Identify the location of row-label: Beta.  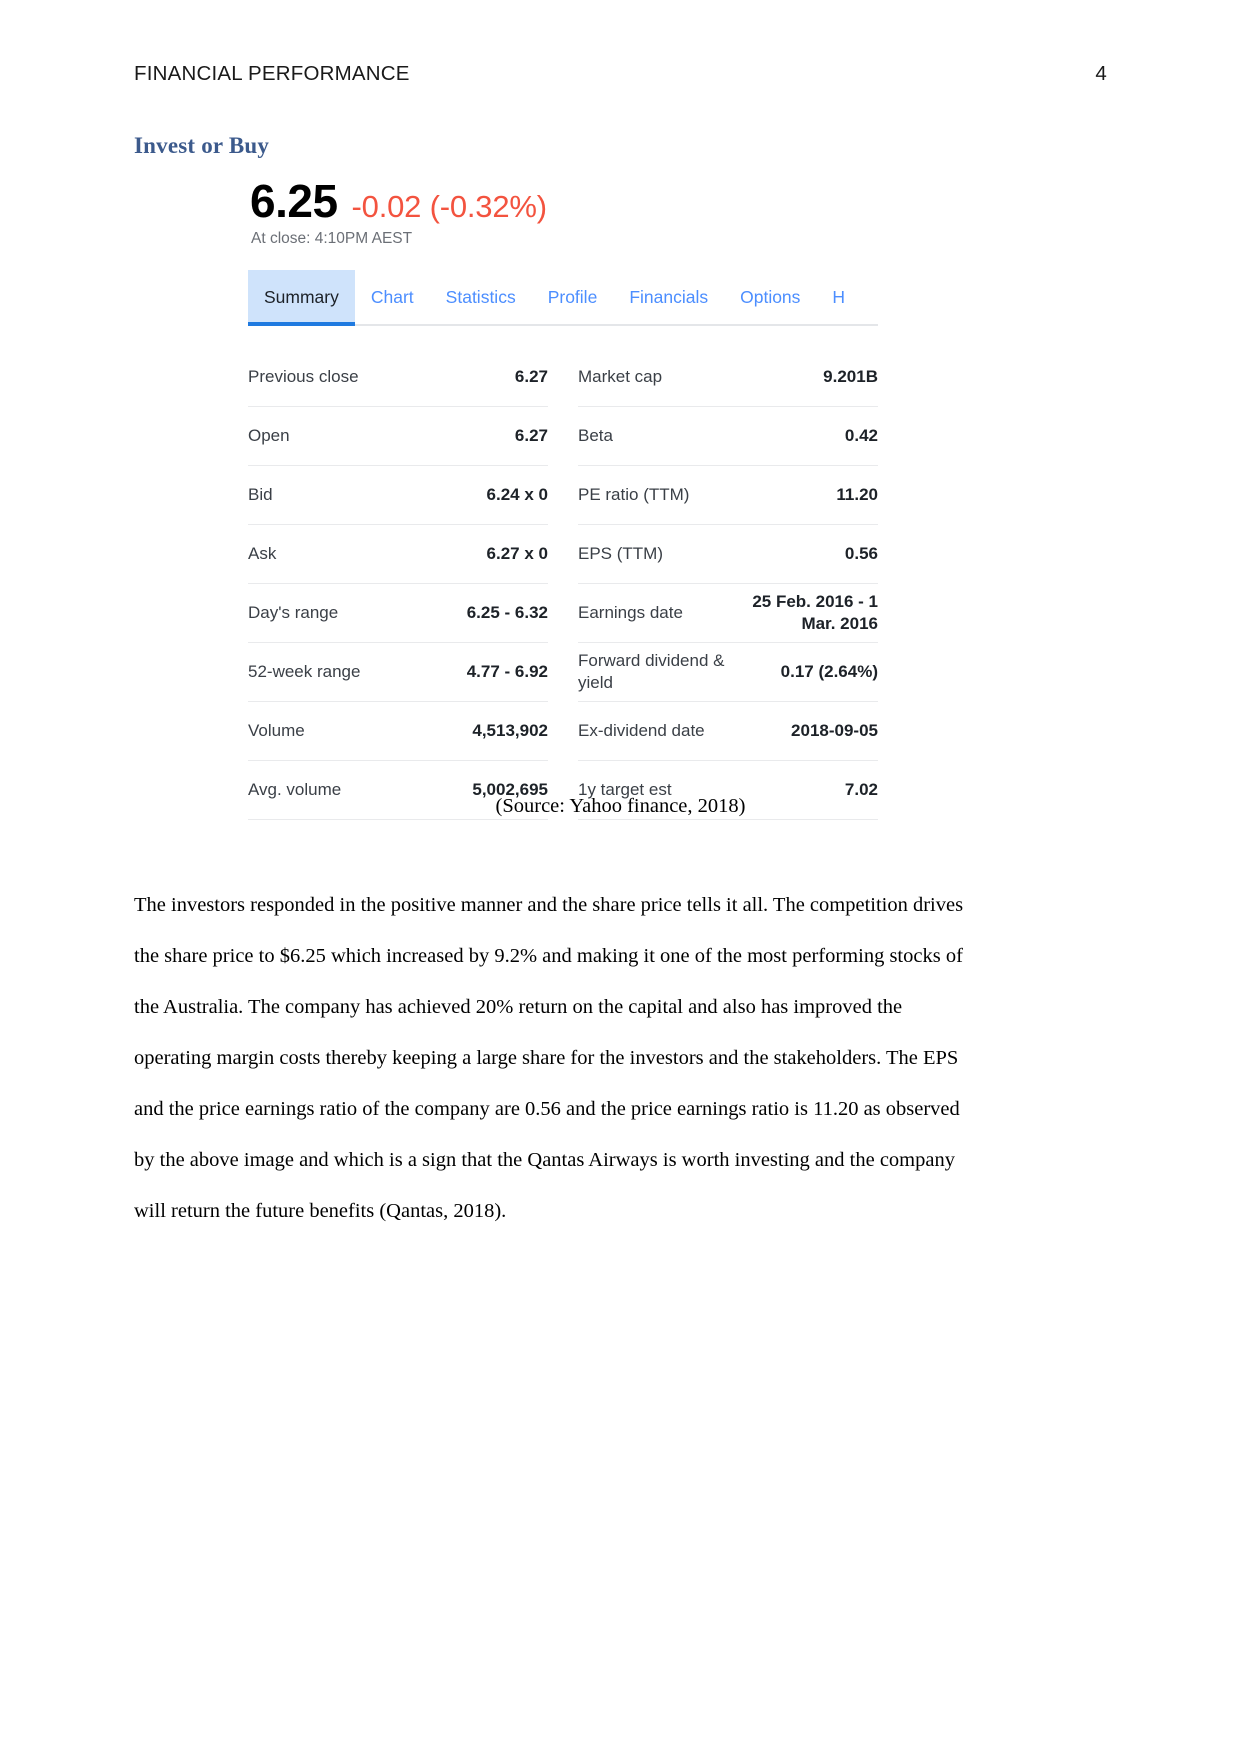
(595, 436).